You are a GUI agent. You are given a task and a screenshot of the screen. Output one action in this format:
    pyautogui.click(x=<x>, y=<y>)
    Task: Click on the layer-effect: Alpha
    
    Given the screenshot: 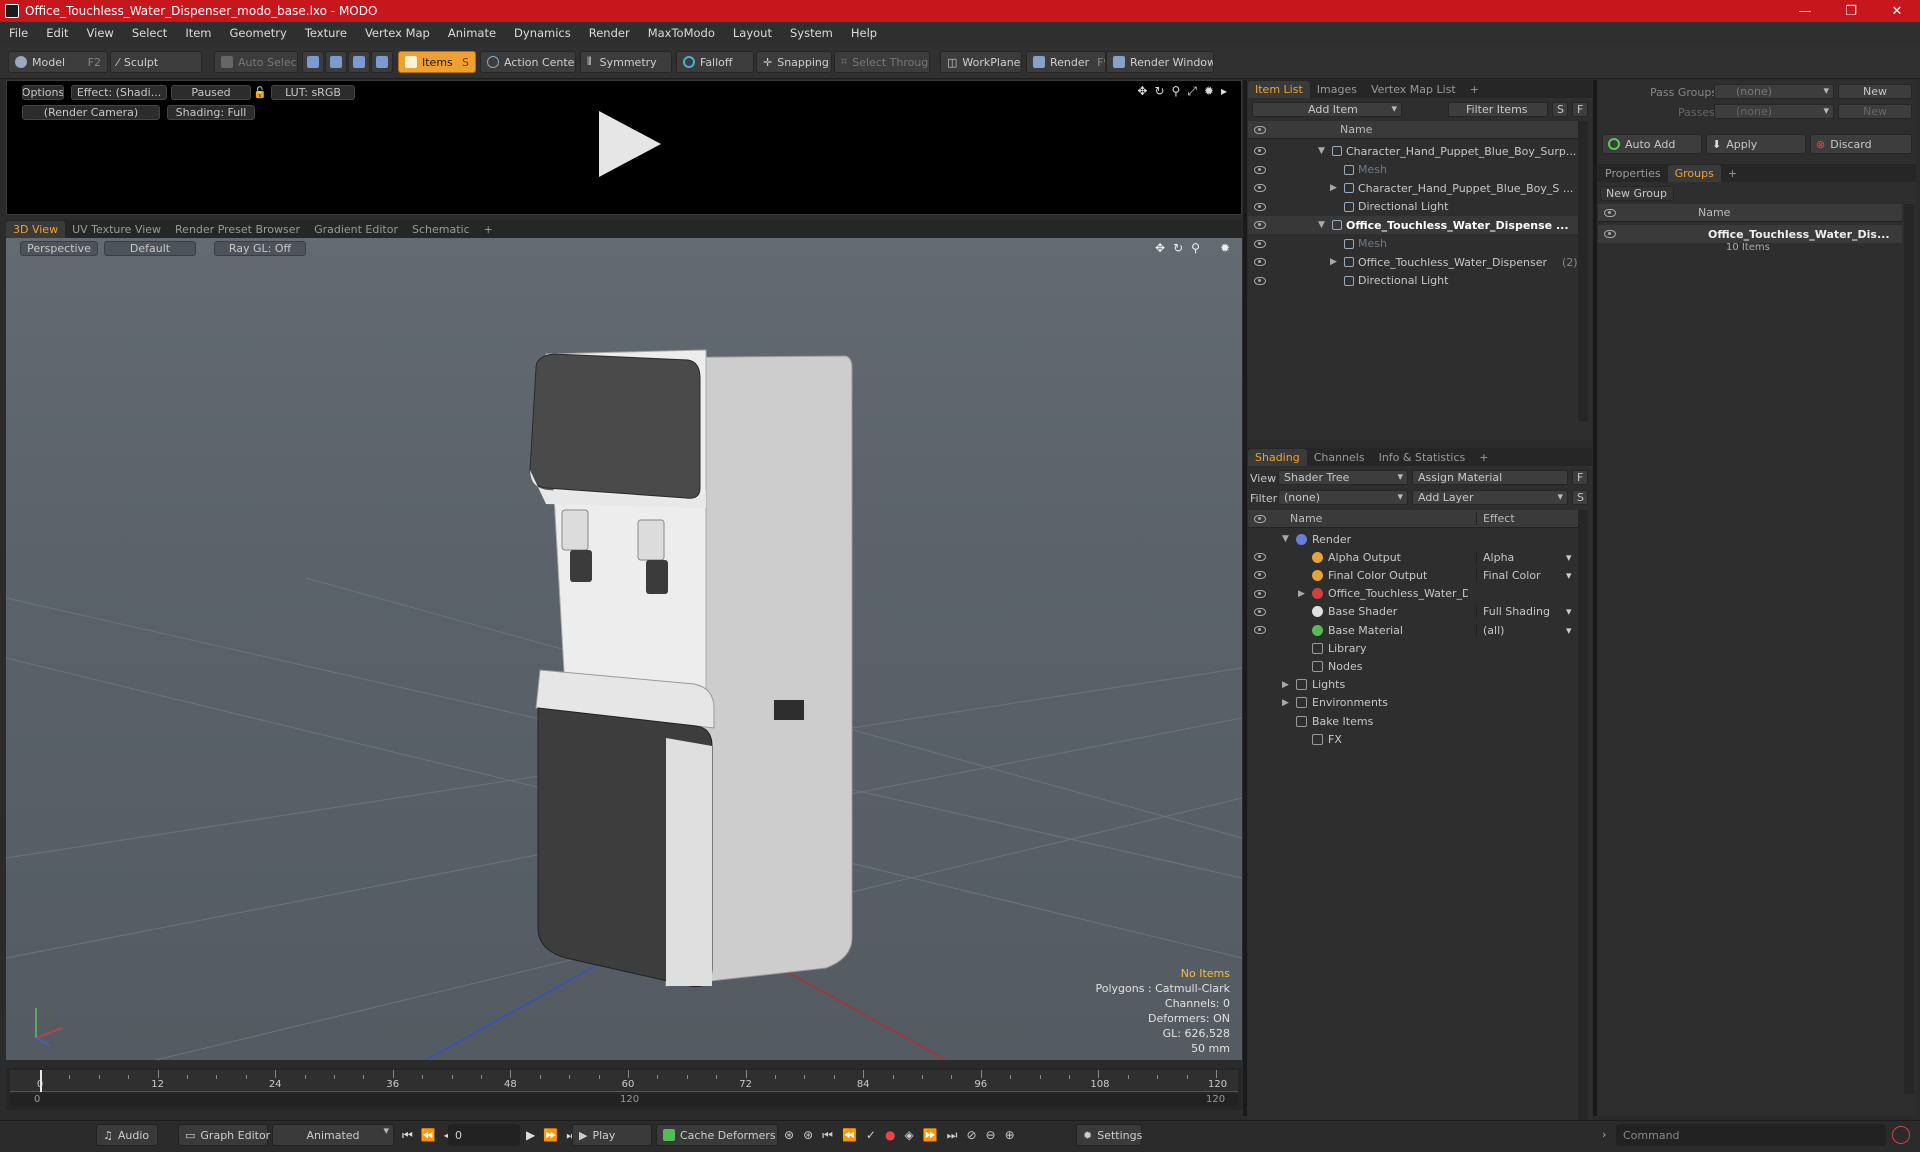 What is the action you would take?
    pyautogui.click(x=1526, y=557)
    